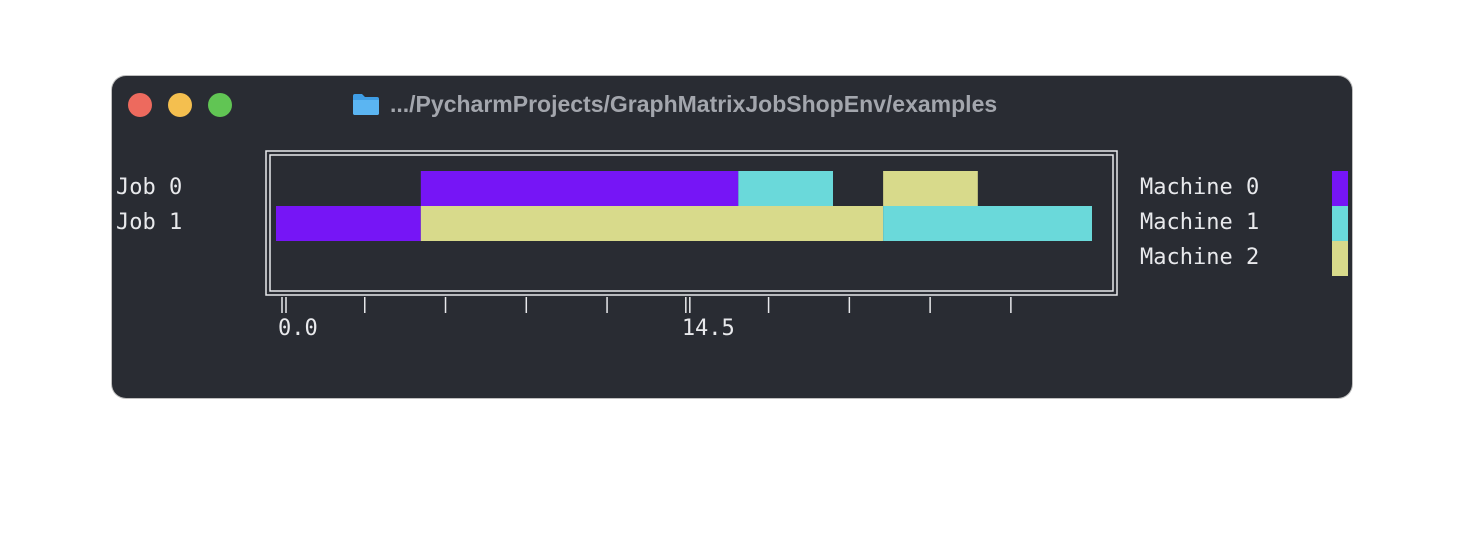 This screenshot has height=546, width=1464. I want to click on job-label: Job 0, so click(149, 187).